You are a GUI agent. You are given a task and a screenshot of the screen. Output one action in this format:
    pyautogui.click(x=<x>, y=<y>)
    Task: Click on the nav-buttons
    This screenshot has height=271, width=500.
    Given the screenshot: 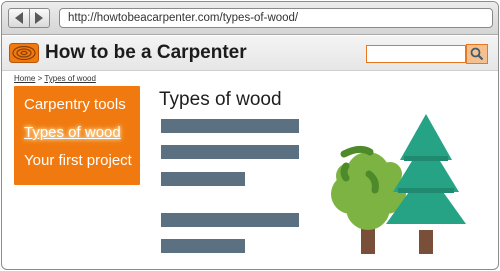 What is the action you would take?
    pyautogui.click(x=29, y=18)
    